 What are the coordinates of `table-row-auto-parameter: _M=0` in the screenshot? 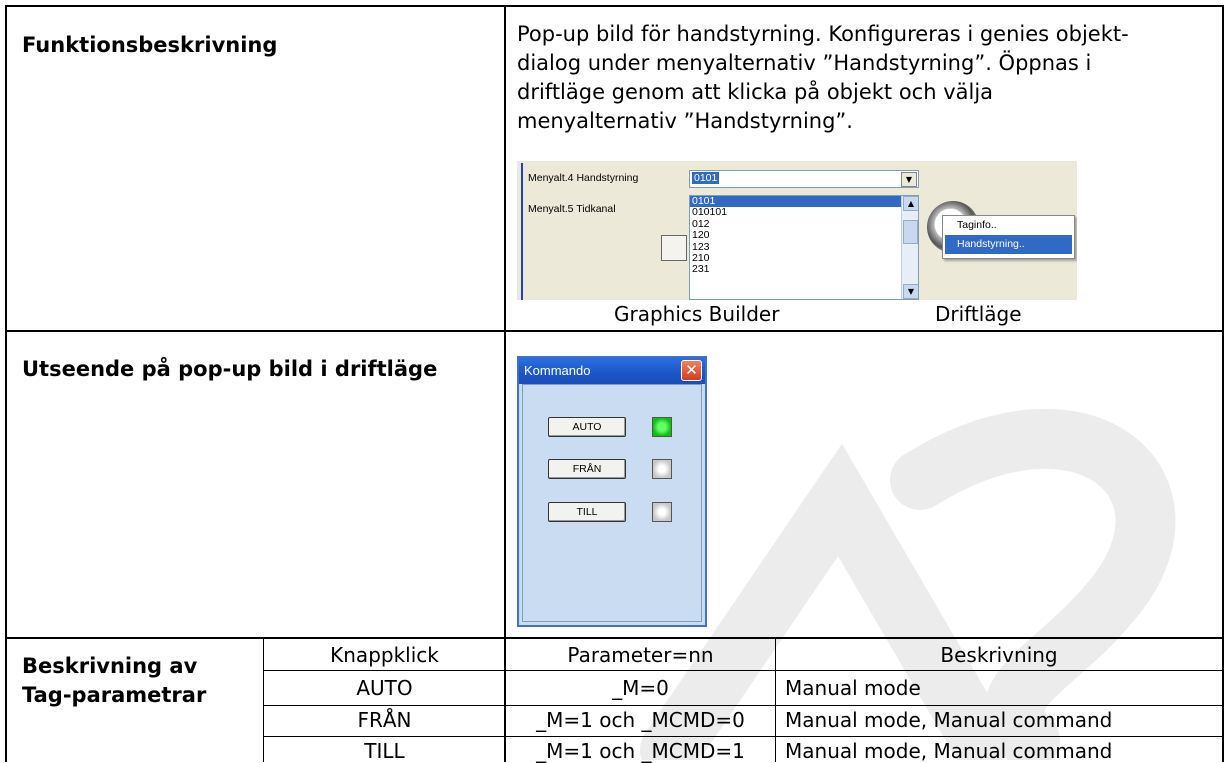 It's located at (640, 688).